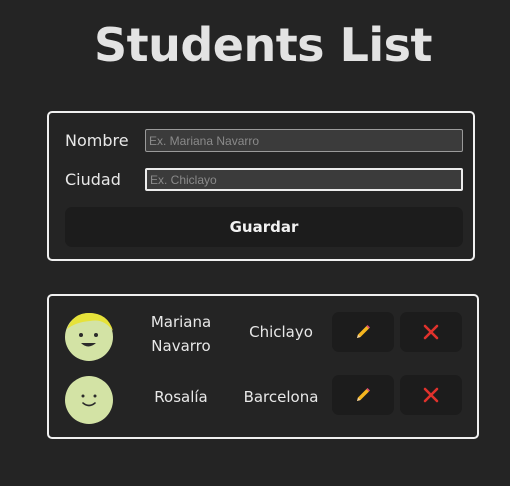  Describe the element at coordinates (281, 332) in the screenshot. I see `student-city: Chiclayo` at that location.